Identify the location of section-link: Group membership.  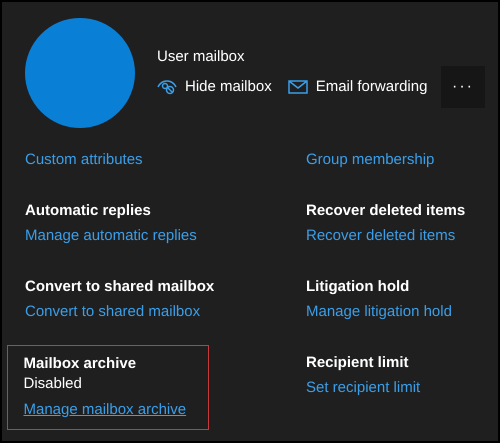
(370, 160).